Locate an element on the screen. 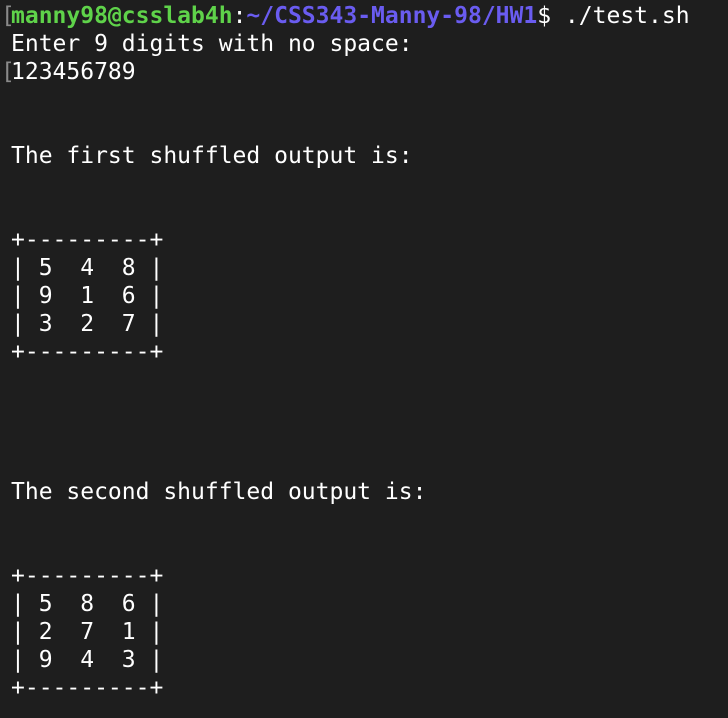 The height and width of the screenshot is (718, 728). first-grid-row: | 9 1 6 | is located at coordinates (87, 296).